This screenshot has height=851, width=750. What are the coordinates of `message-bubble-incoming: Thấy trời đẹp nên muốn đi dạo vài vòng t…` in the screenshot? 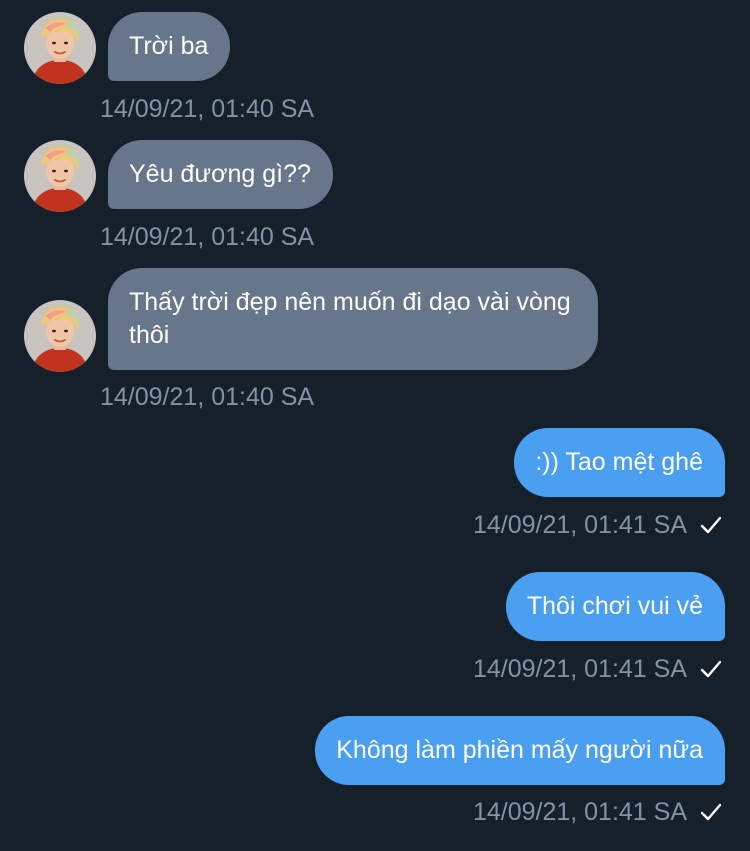 It's located at (353, 319).